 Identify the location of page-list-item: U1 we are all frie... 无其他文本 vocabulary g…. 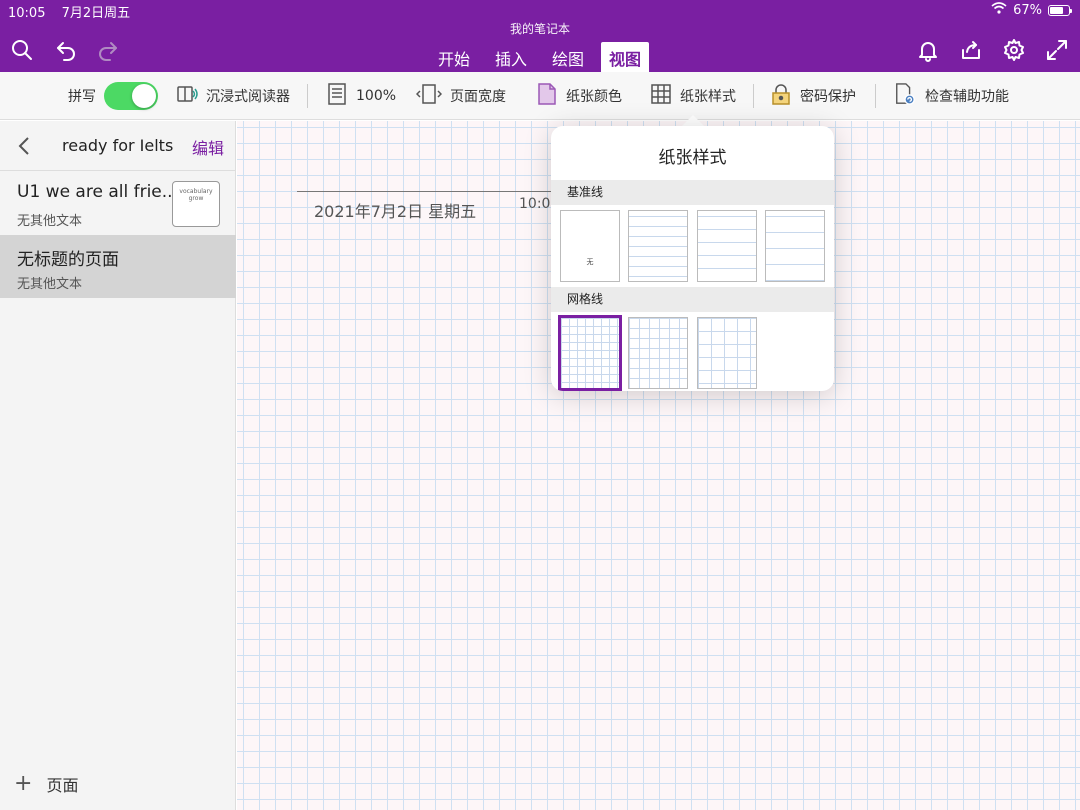
(118, 203).